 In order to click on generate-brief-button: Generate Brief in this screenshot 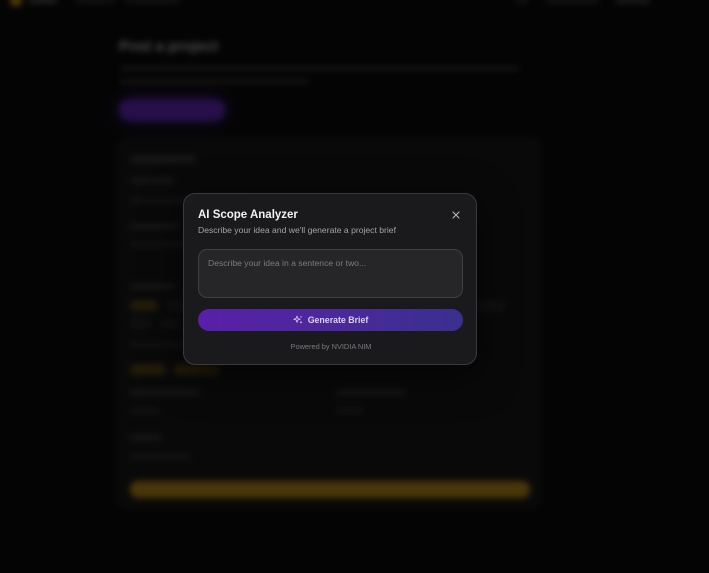, I will do `click(330, 320)`.